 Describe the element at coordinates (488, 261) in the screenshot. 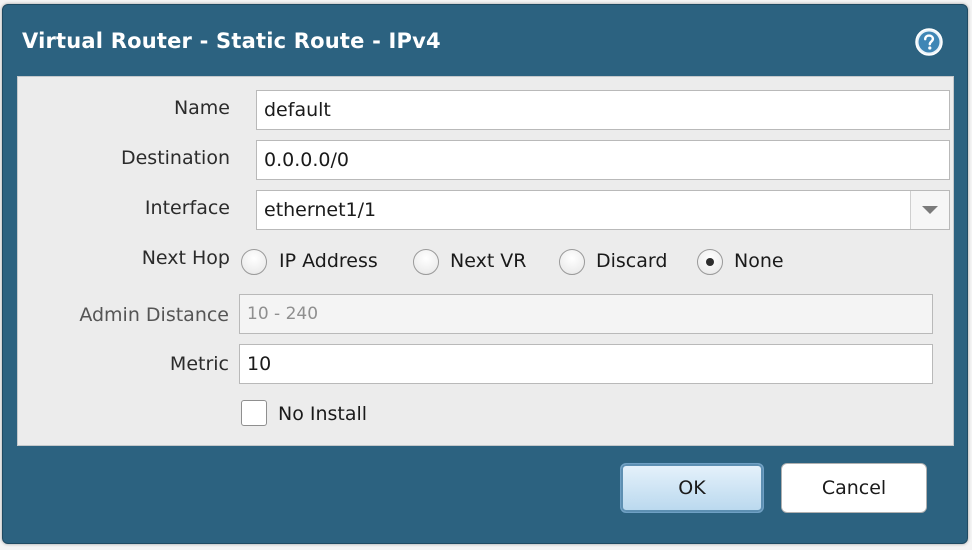

I see `radio-next-vr-label: Next VR` at that location.